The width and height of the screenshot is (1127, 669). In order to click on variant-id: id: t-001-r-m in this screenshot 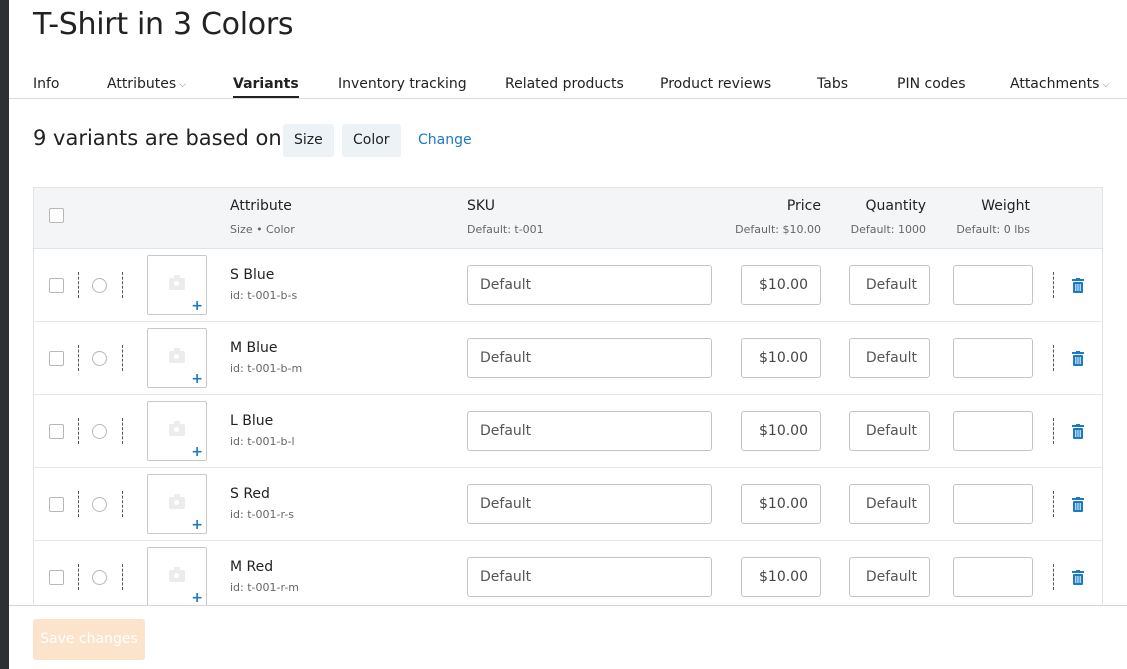, I will do `click(264, 587)`.